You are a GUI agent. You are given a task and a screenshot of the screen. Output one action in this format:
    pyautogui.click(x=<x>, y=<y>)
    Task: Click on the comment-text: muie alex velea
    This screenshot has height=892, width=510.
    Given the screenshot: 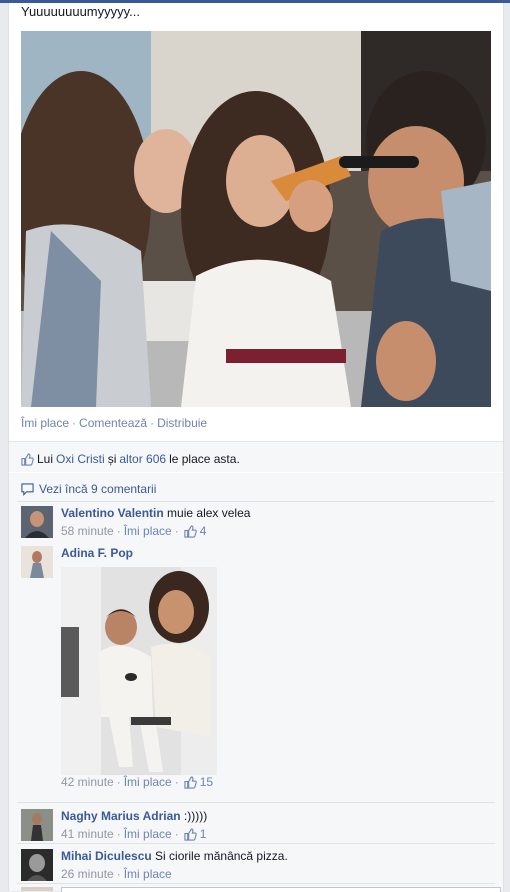 What is the action you would take?
    pyautogui.click(x=209, y=513)
    